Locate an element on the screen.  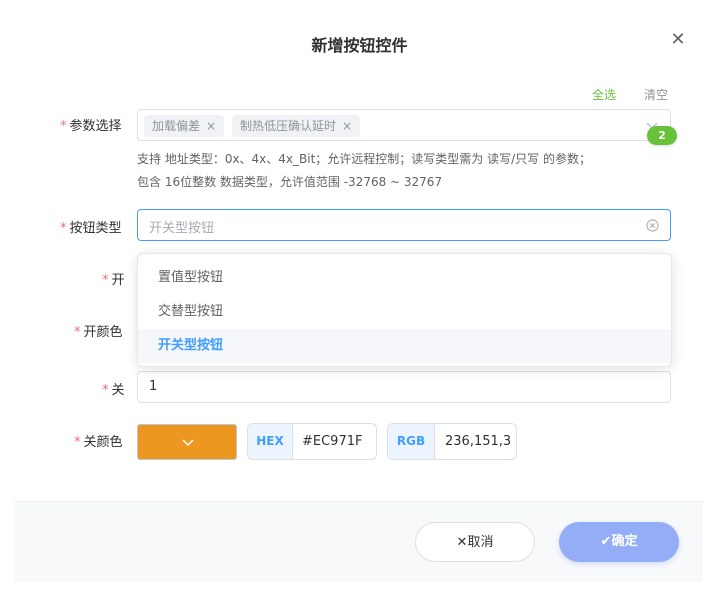
dropdown-option-selected: 开关型按钮 is located at coordinates (404, 346).